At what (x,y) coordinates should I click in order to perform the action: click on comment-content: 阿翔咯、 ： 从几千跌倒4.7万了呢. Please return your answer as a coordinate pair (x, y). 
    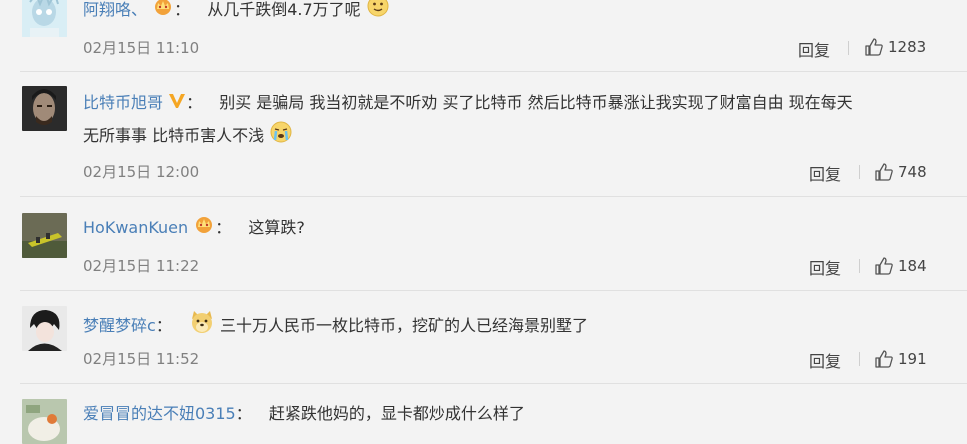
    Looking at the image, I should click on (236, 13).